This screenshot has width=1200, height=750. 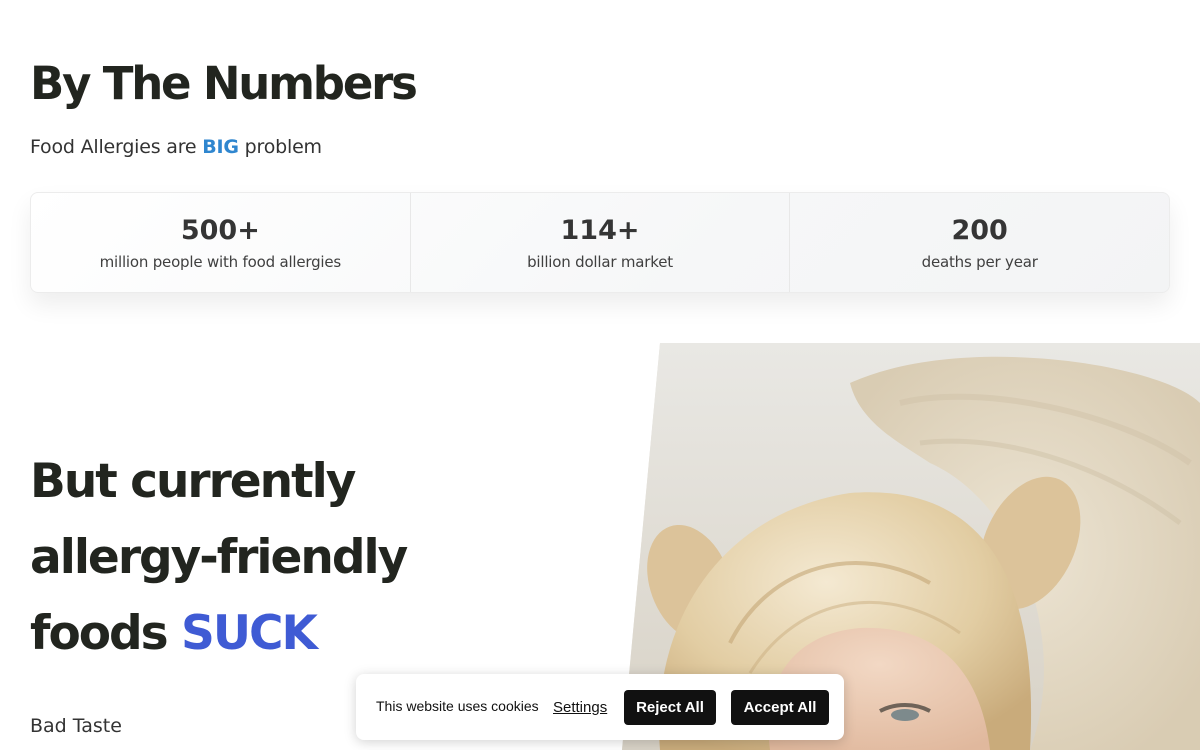 I want to click on stat-market: 114+ billion dollar market, so click(x=601, y=242).